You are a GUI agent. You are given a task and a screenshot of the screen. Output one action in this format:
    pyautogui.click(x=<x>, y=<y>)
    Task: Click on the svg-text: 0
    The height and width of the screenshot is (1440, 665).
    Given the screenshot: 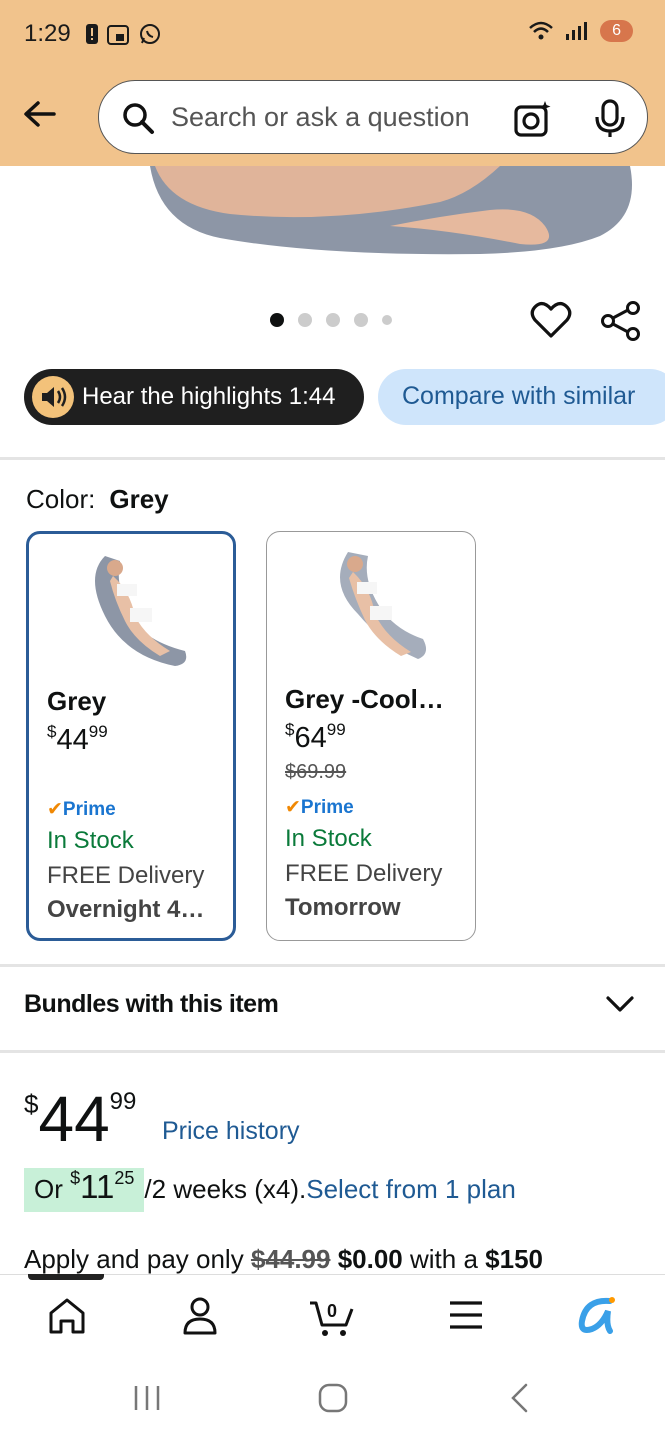 What is the action you would take?
    pyautogui.click(x=332, y=1311)
    